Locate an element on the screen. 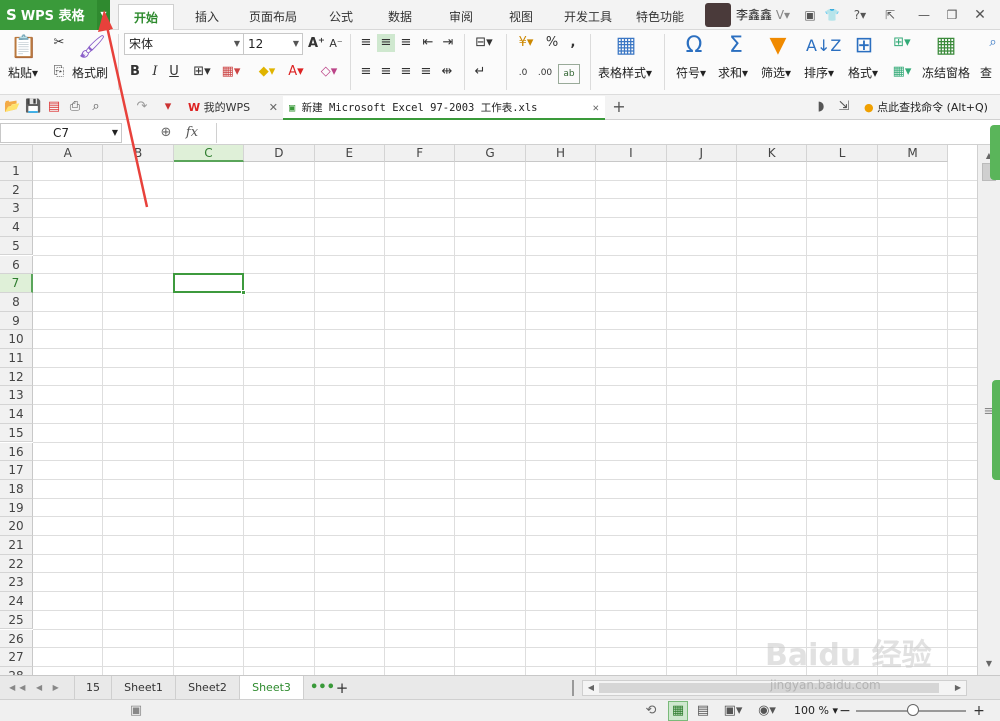  font-size-select: 12 ▼ is located at coordinates (273, 44).